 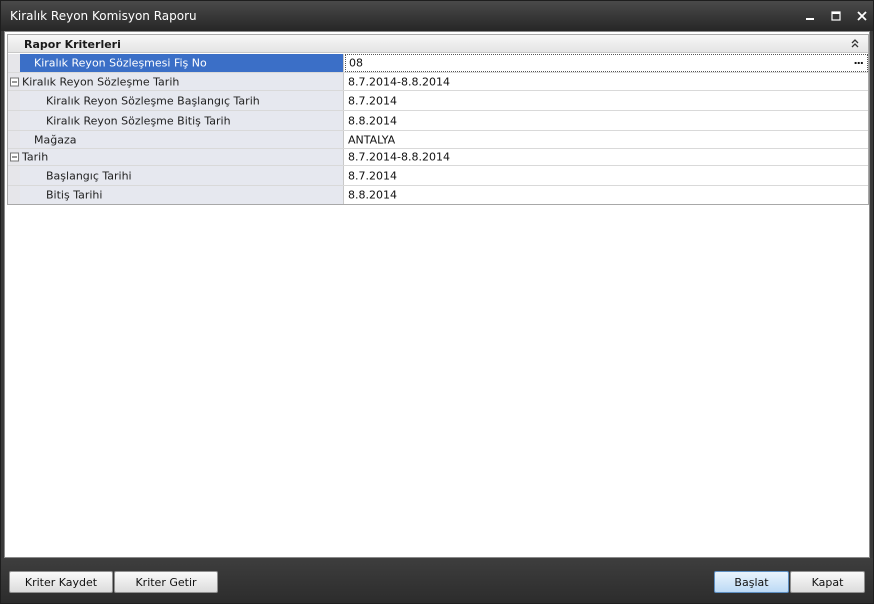 What do you see at coordinates (438, 44) in the screenshot?
I see `category-header: Rapor Kriterleri` at bounding box center [438, 44].